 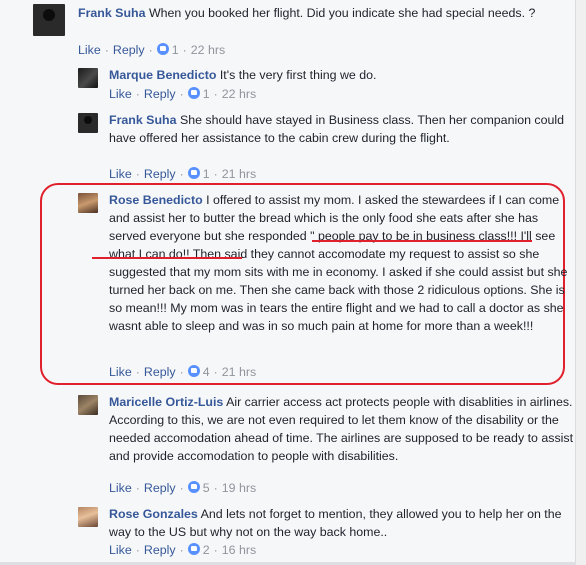 What do you see at coordinates (298, 75) in the screenshot?
I see `comment-text: It's the very first thing we do.` at bounding box center [298, 75].